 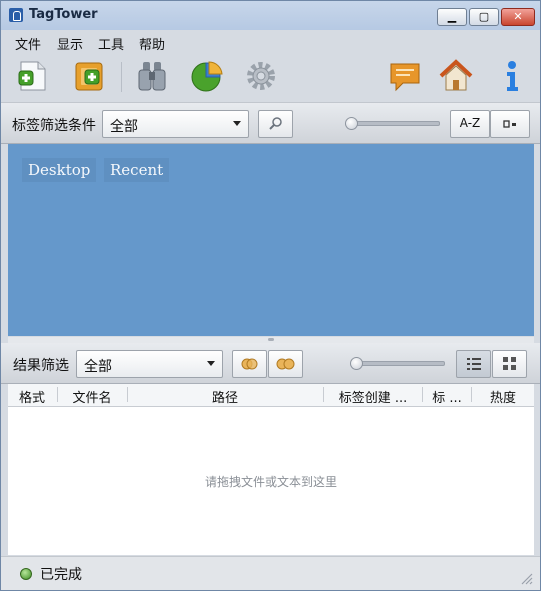 I want to click on tag-filter-label: 标签筛选条件, so click(x=54, y=126).